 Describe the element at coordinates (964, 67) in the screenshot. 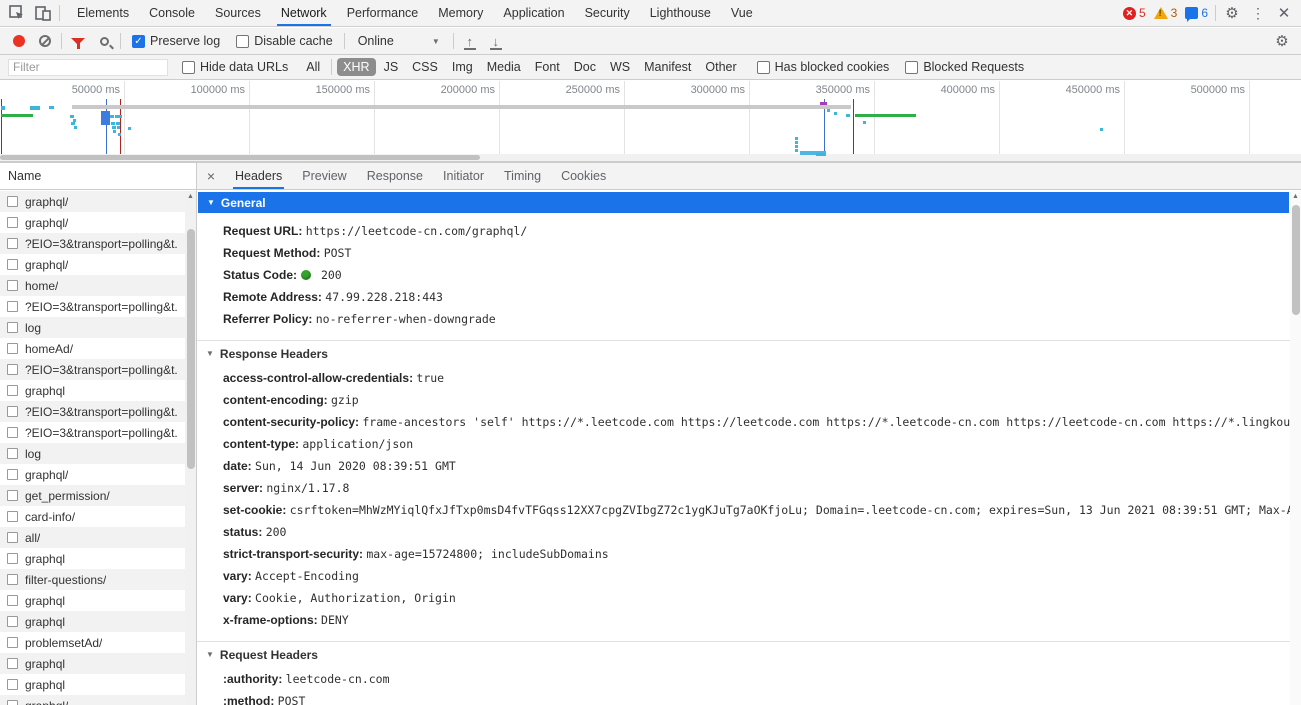

I see `blocked-requests-checkbox: Blocked Requests` at that location.